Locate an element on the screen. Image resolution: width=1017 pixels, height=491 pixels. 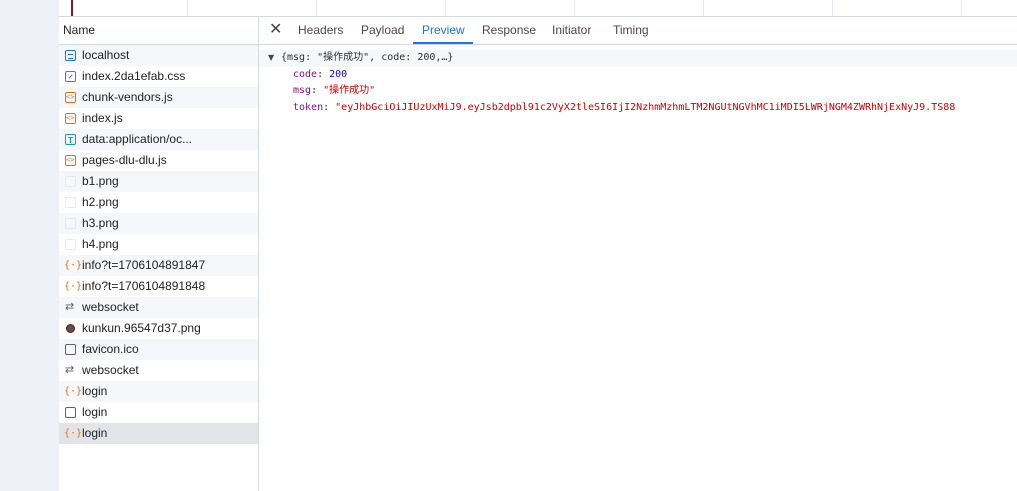
request-row: {·} info?t=1706104891848 is located at coordinates (158, 286).